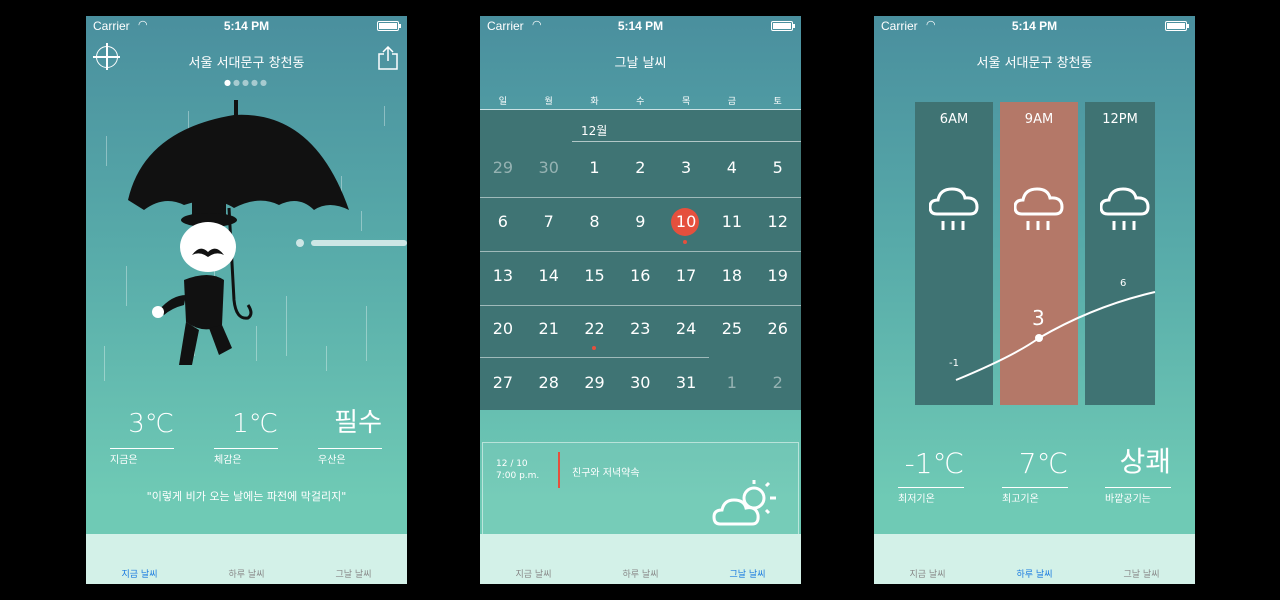 The width and height of the screenshot is (1280, 600). I want to click on feels-like-label: 체감은, so click(228, 460).